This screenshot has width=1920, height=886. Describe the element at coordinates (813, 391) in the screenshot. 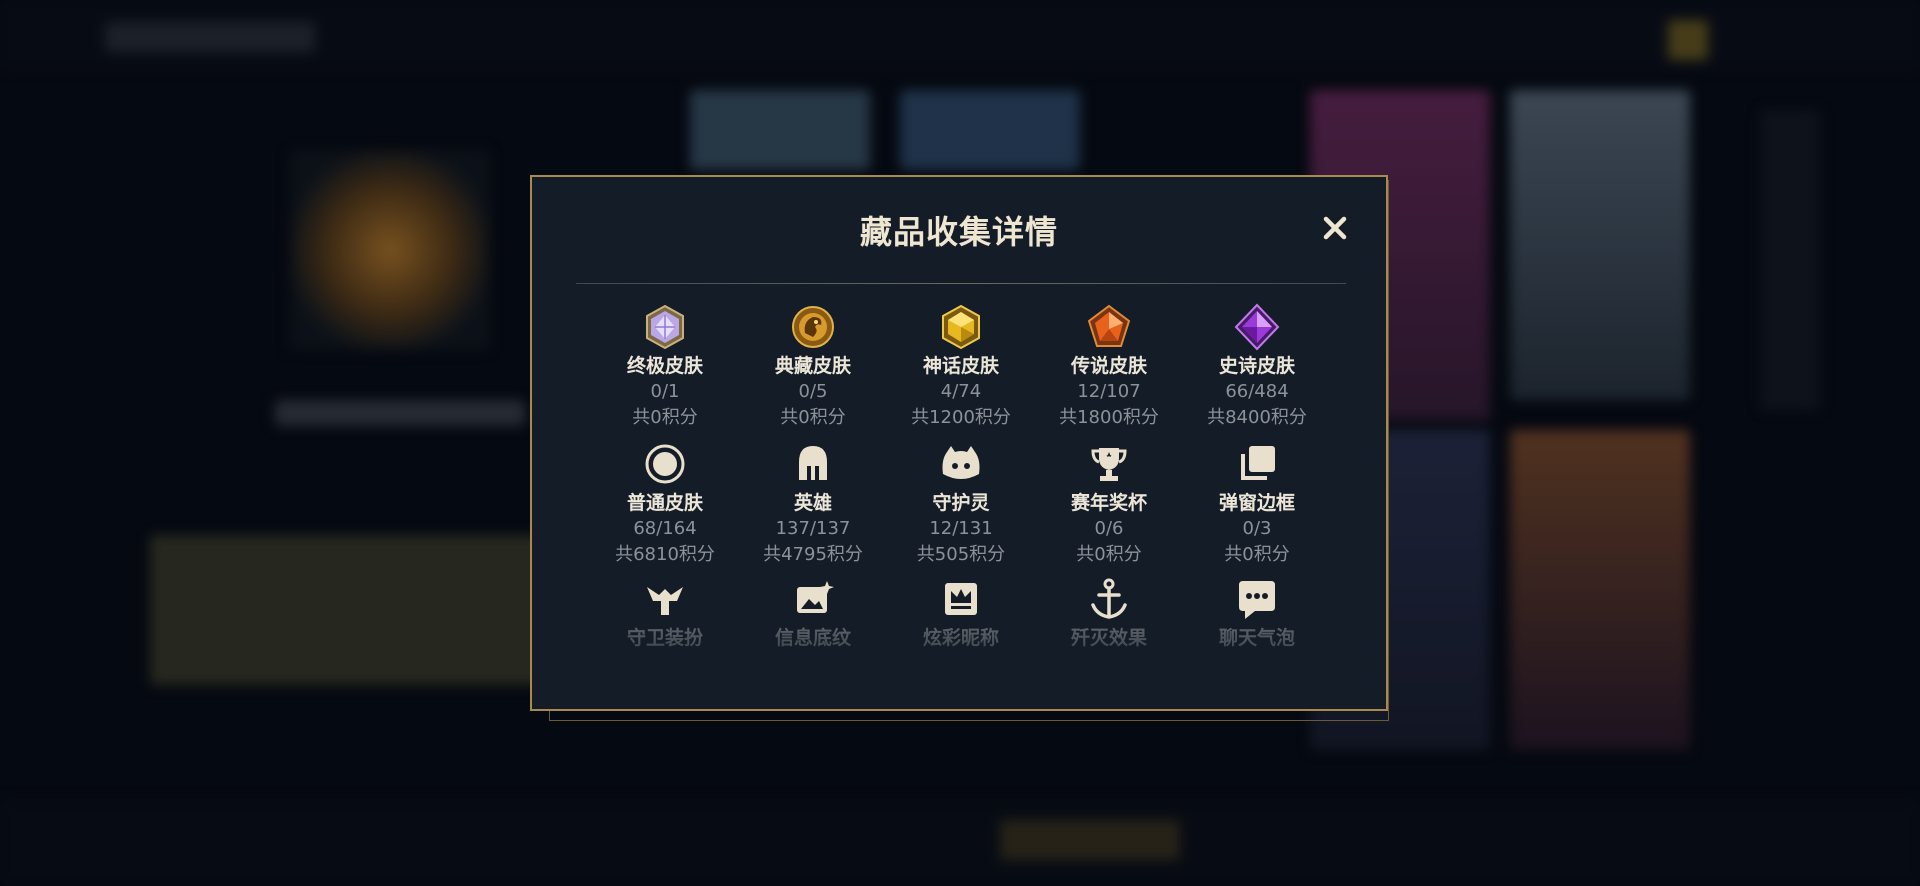

I see `item-count: 0/5` at that location.